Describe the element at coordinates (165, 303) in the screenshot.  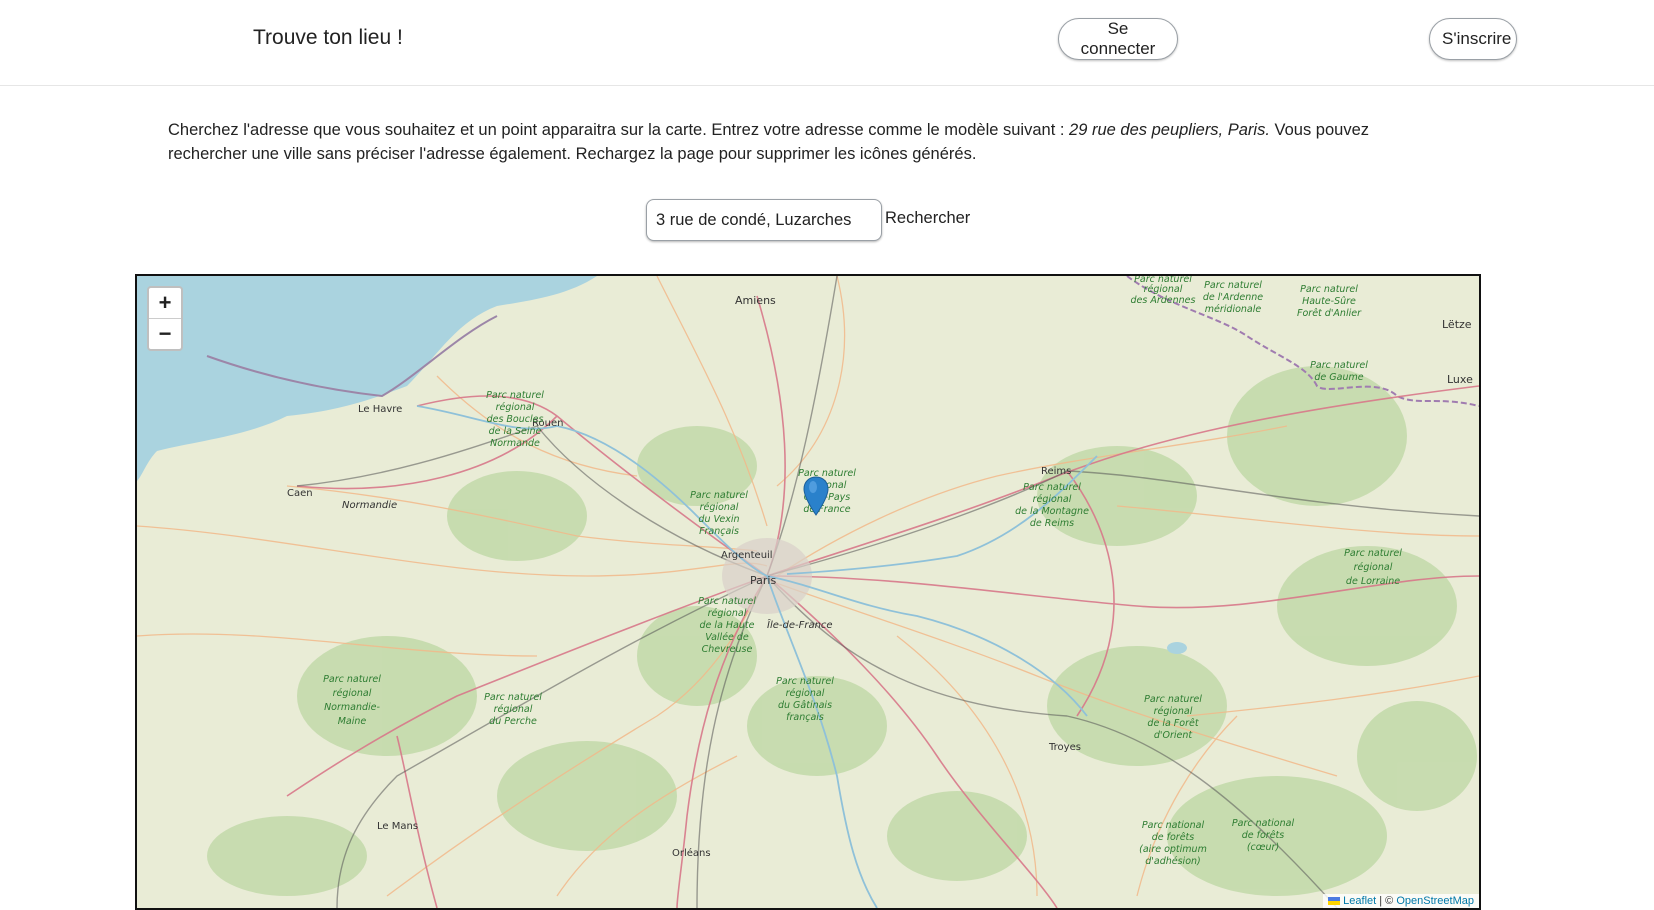
I see `zoom-in-button: +` at that location.